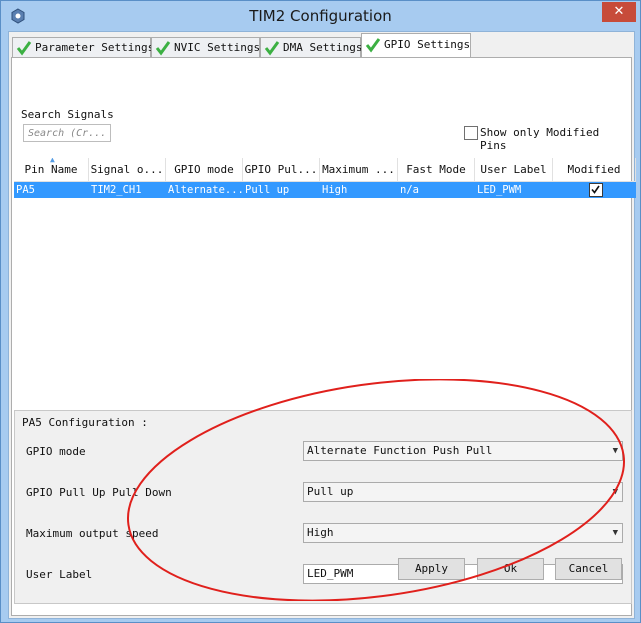 The width and height of the screenshot is (641, 623). Describe the element at coordinates (499, 190) in the screenshot. I see `cell-label: LED_PWM` at that location.